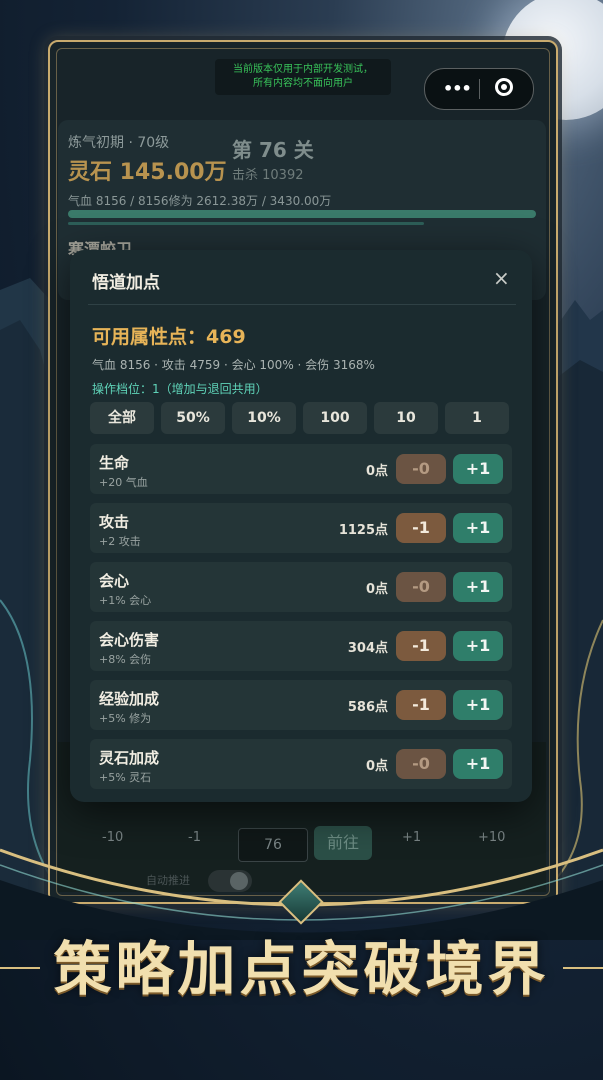  I want to click on attribute-effect: +5% 修为, so click(125, 718).